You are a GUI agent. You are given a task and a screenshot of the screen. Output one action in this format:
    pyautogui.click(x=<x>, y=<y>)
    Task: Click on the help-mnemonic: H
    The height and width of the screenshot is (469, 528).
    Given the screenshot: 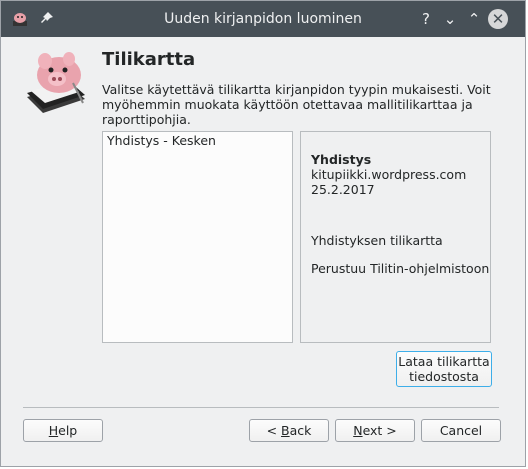 What is the action you would take?
    pyautogui.click(x=53, y=430)
    